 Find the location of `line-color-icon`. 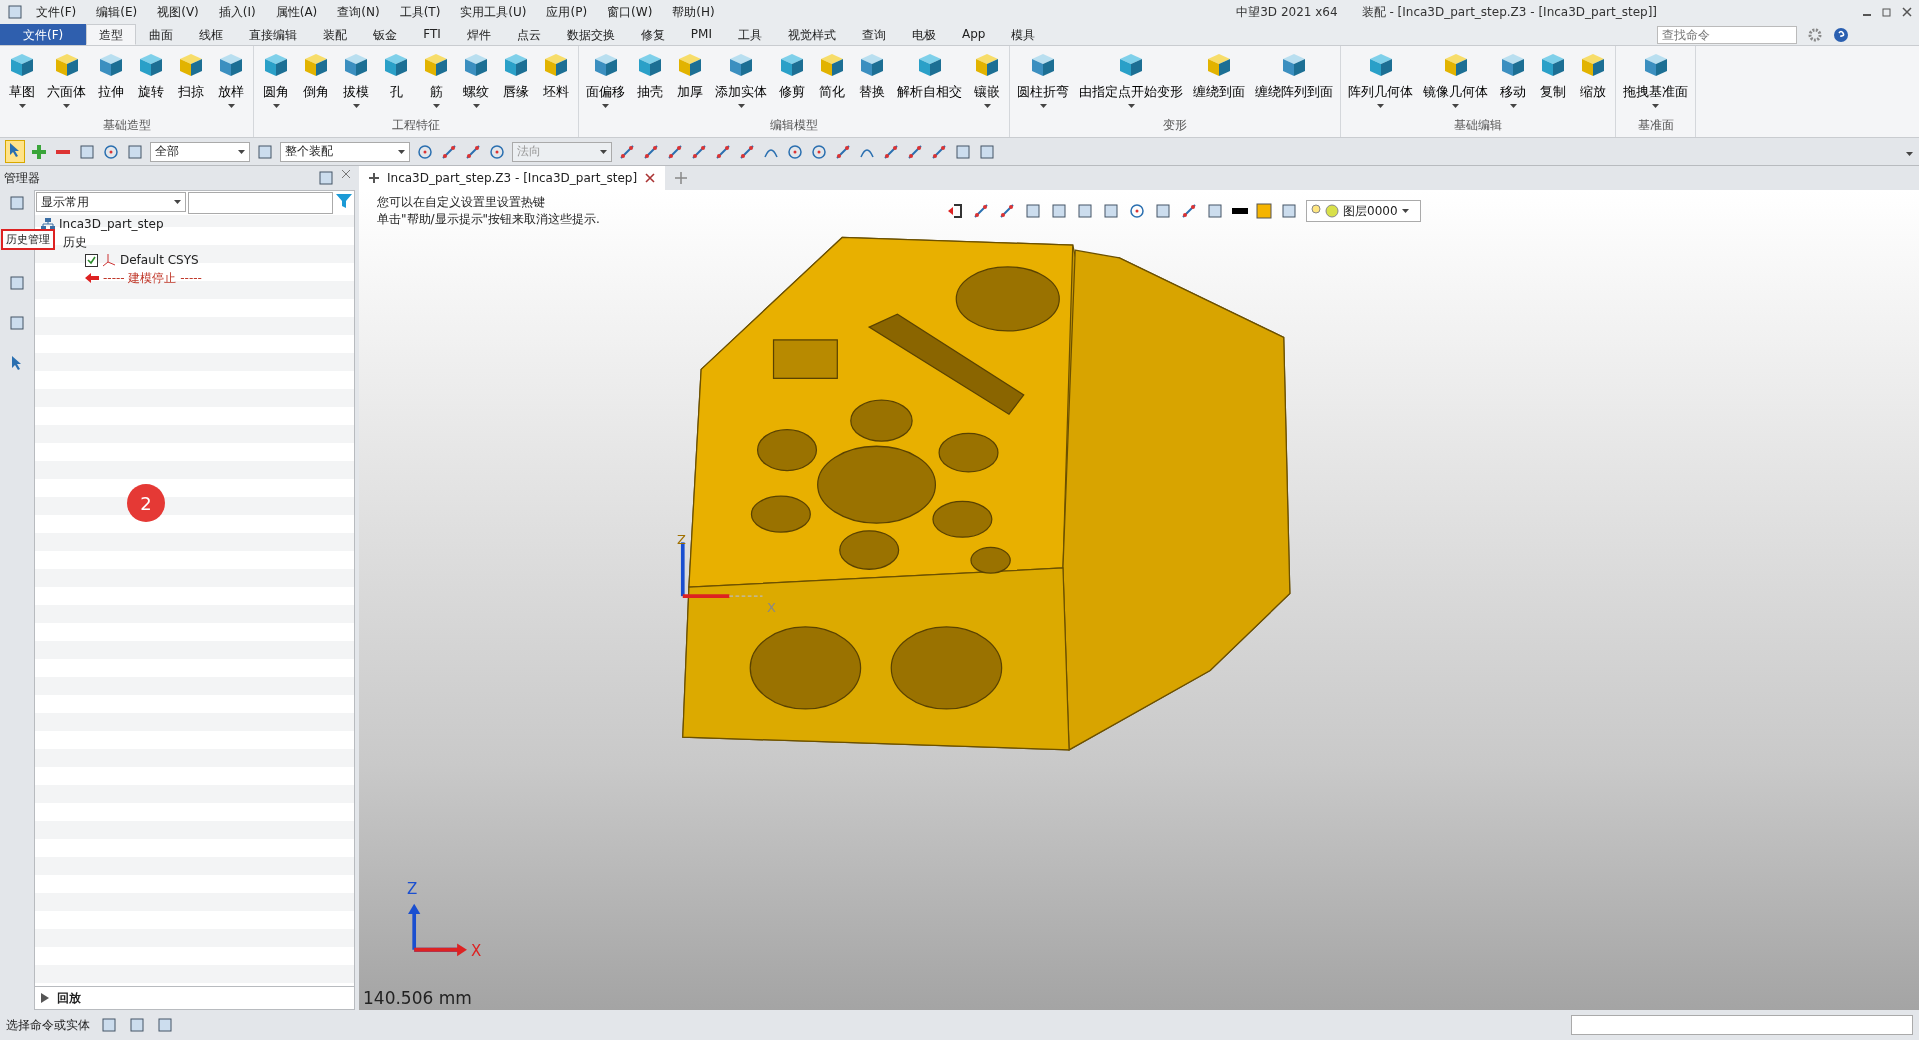

line-color-icon is located at coordinates (1240, 211).